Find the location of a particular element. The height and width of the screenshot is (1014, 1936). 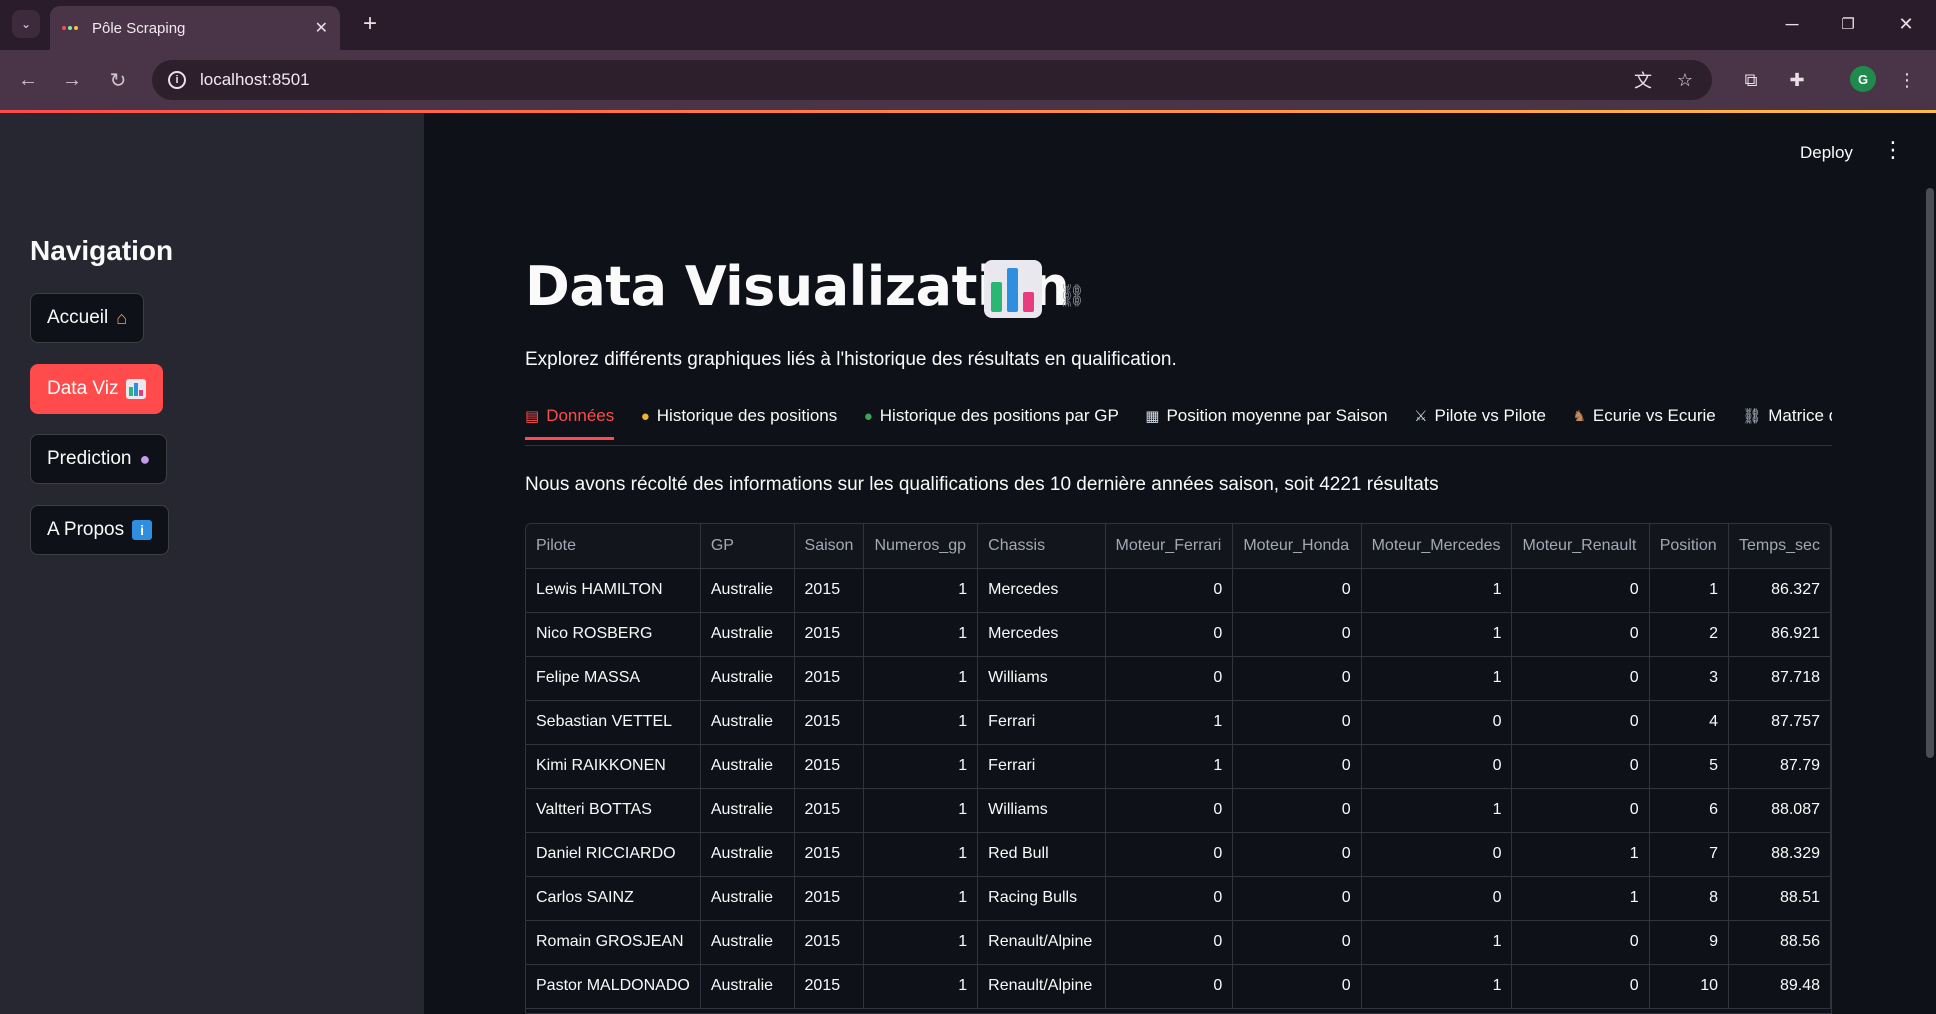

table-cell: 89.48 is located at coordinates (1779, 986).